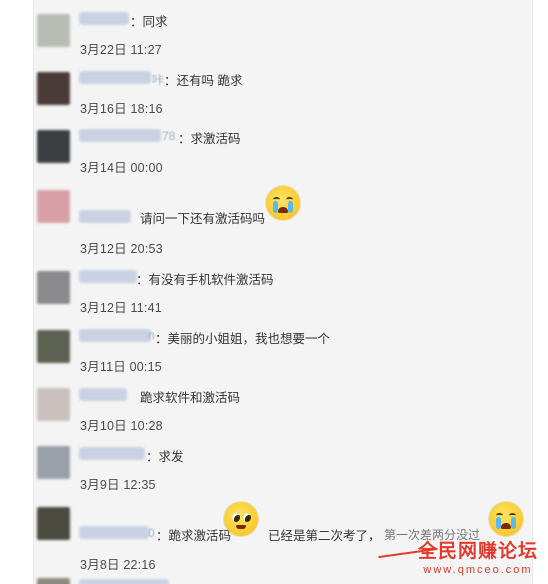  Describe the element at coordinates (149, 22) in the screenshot. I see `comment-text: ：同求` at that location.